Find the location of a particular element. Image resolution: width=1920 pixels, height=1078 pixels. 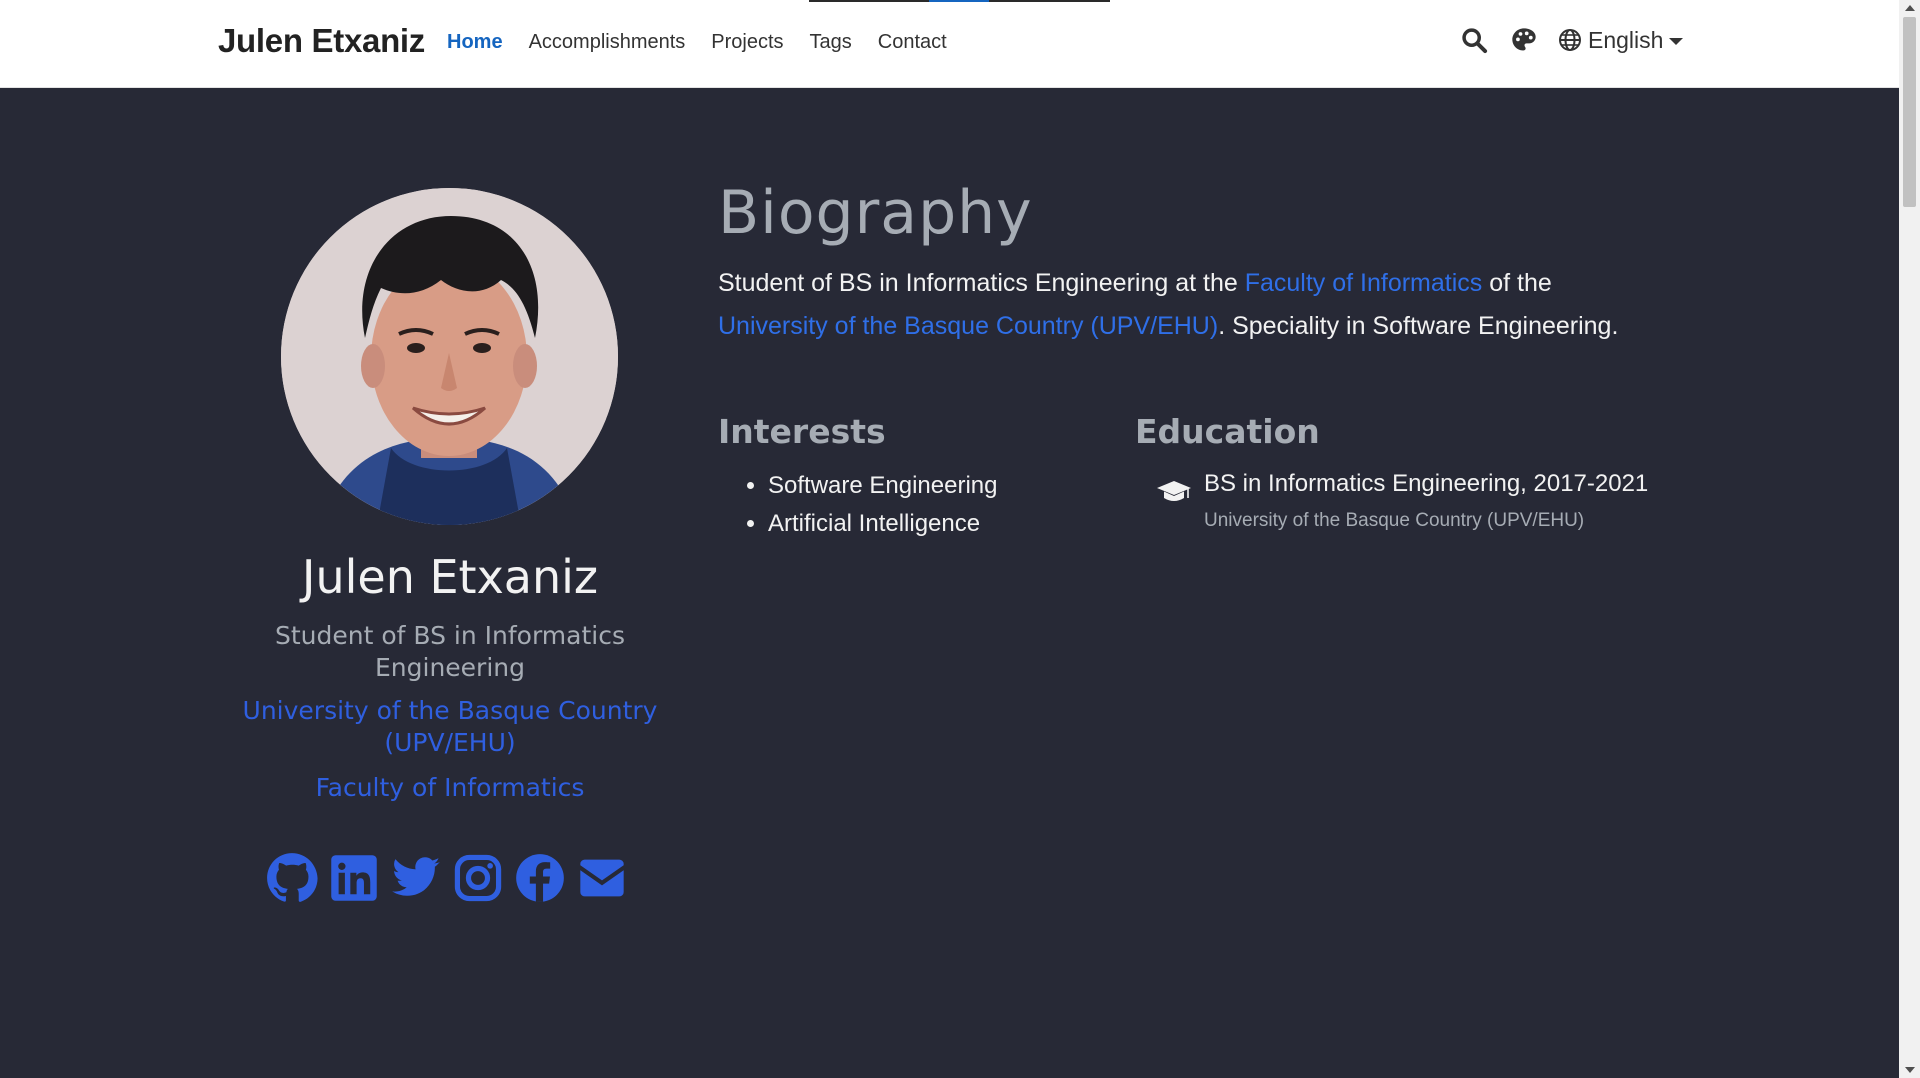

nav-actions: English is located at coordinates (1572, 40).